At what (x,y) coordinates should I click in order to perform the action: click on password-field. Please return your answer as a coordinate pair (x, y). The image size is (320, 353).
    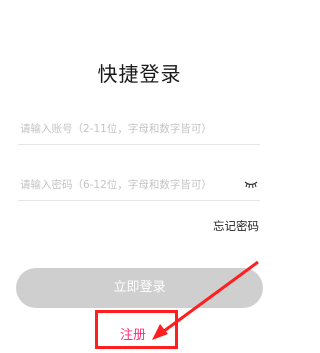
    Looking at the image, I should click on (139, 185).